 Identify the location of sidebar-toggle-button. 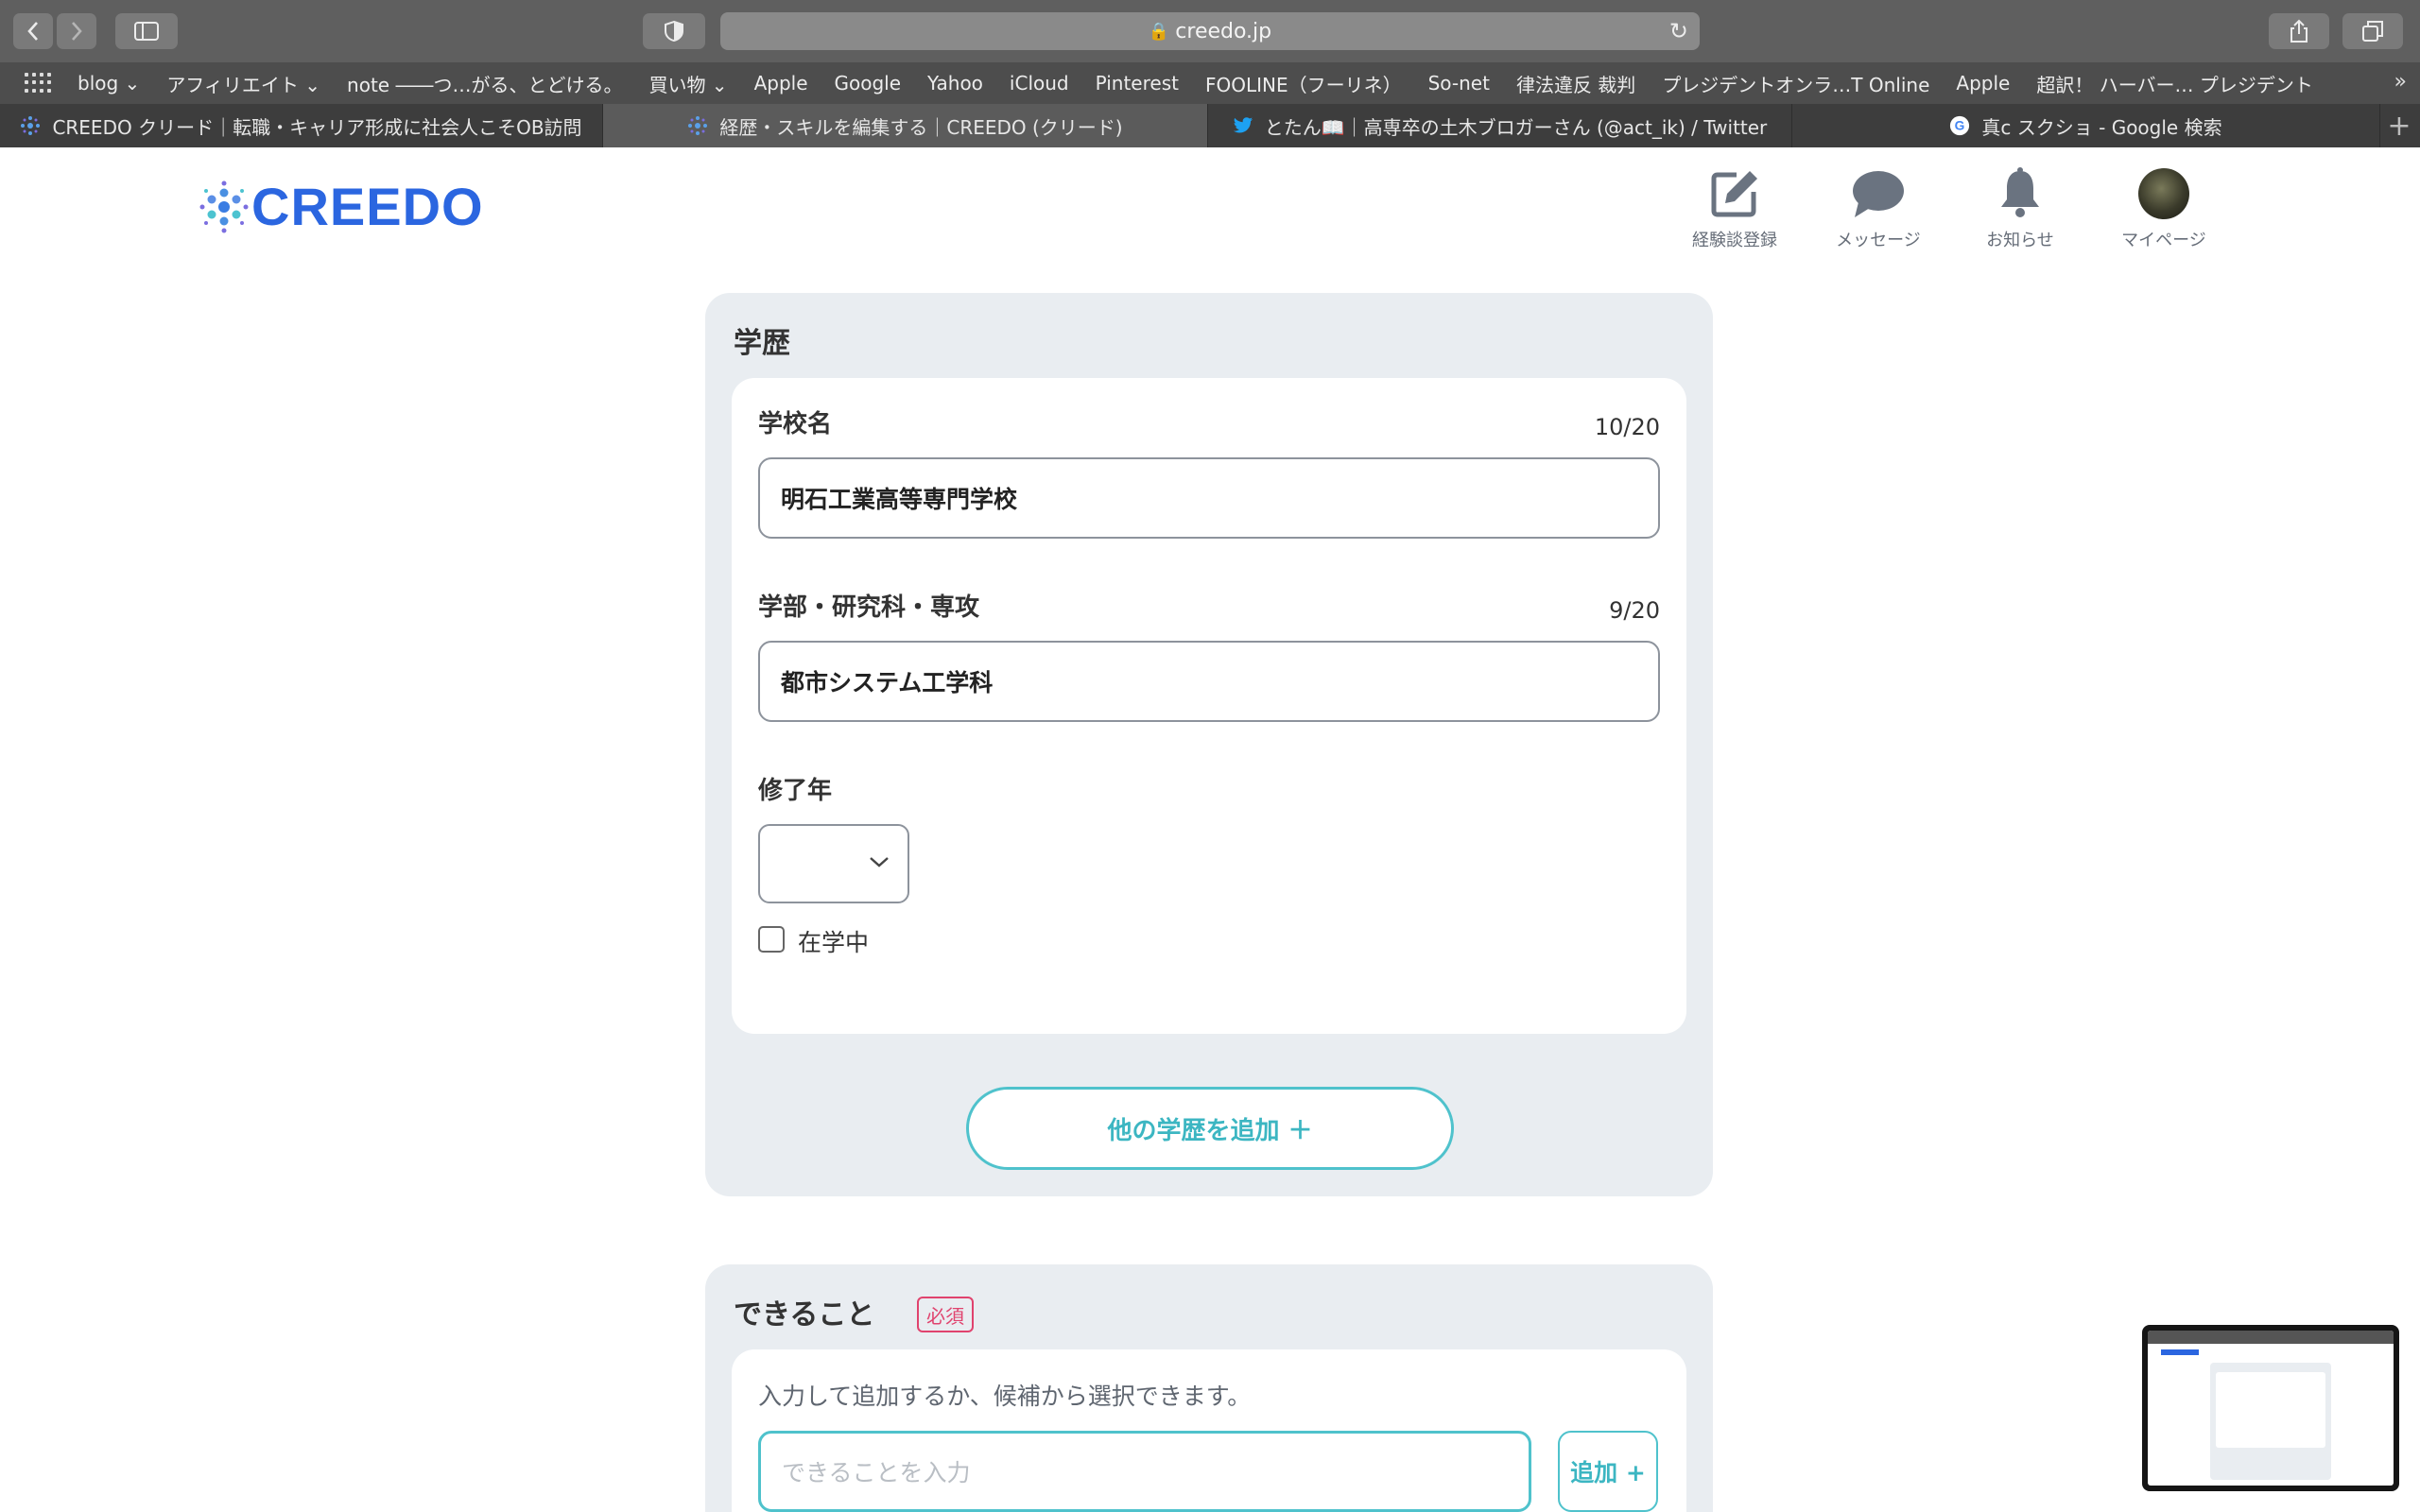
(146, 31).